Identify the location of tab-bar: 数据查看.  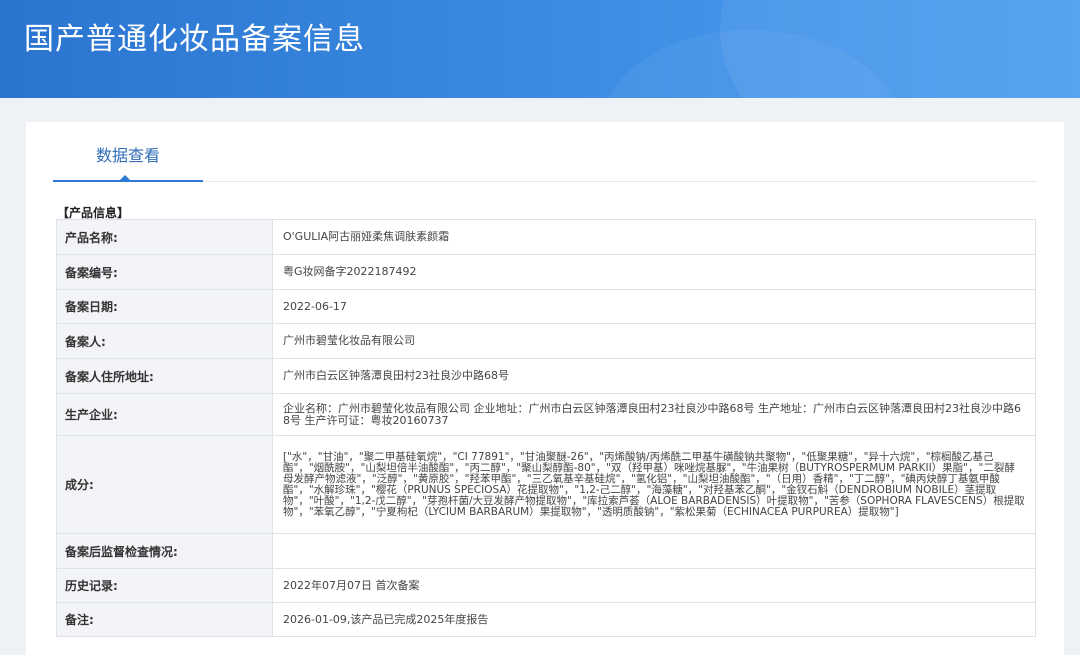
(545, 152).